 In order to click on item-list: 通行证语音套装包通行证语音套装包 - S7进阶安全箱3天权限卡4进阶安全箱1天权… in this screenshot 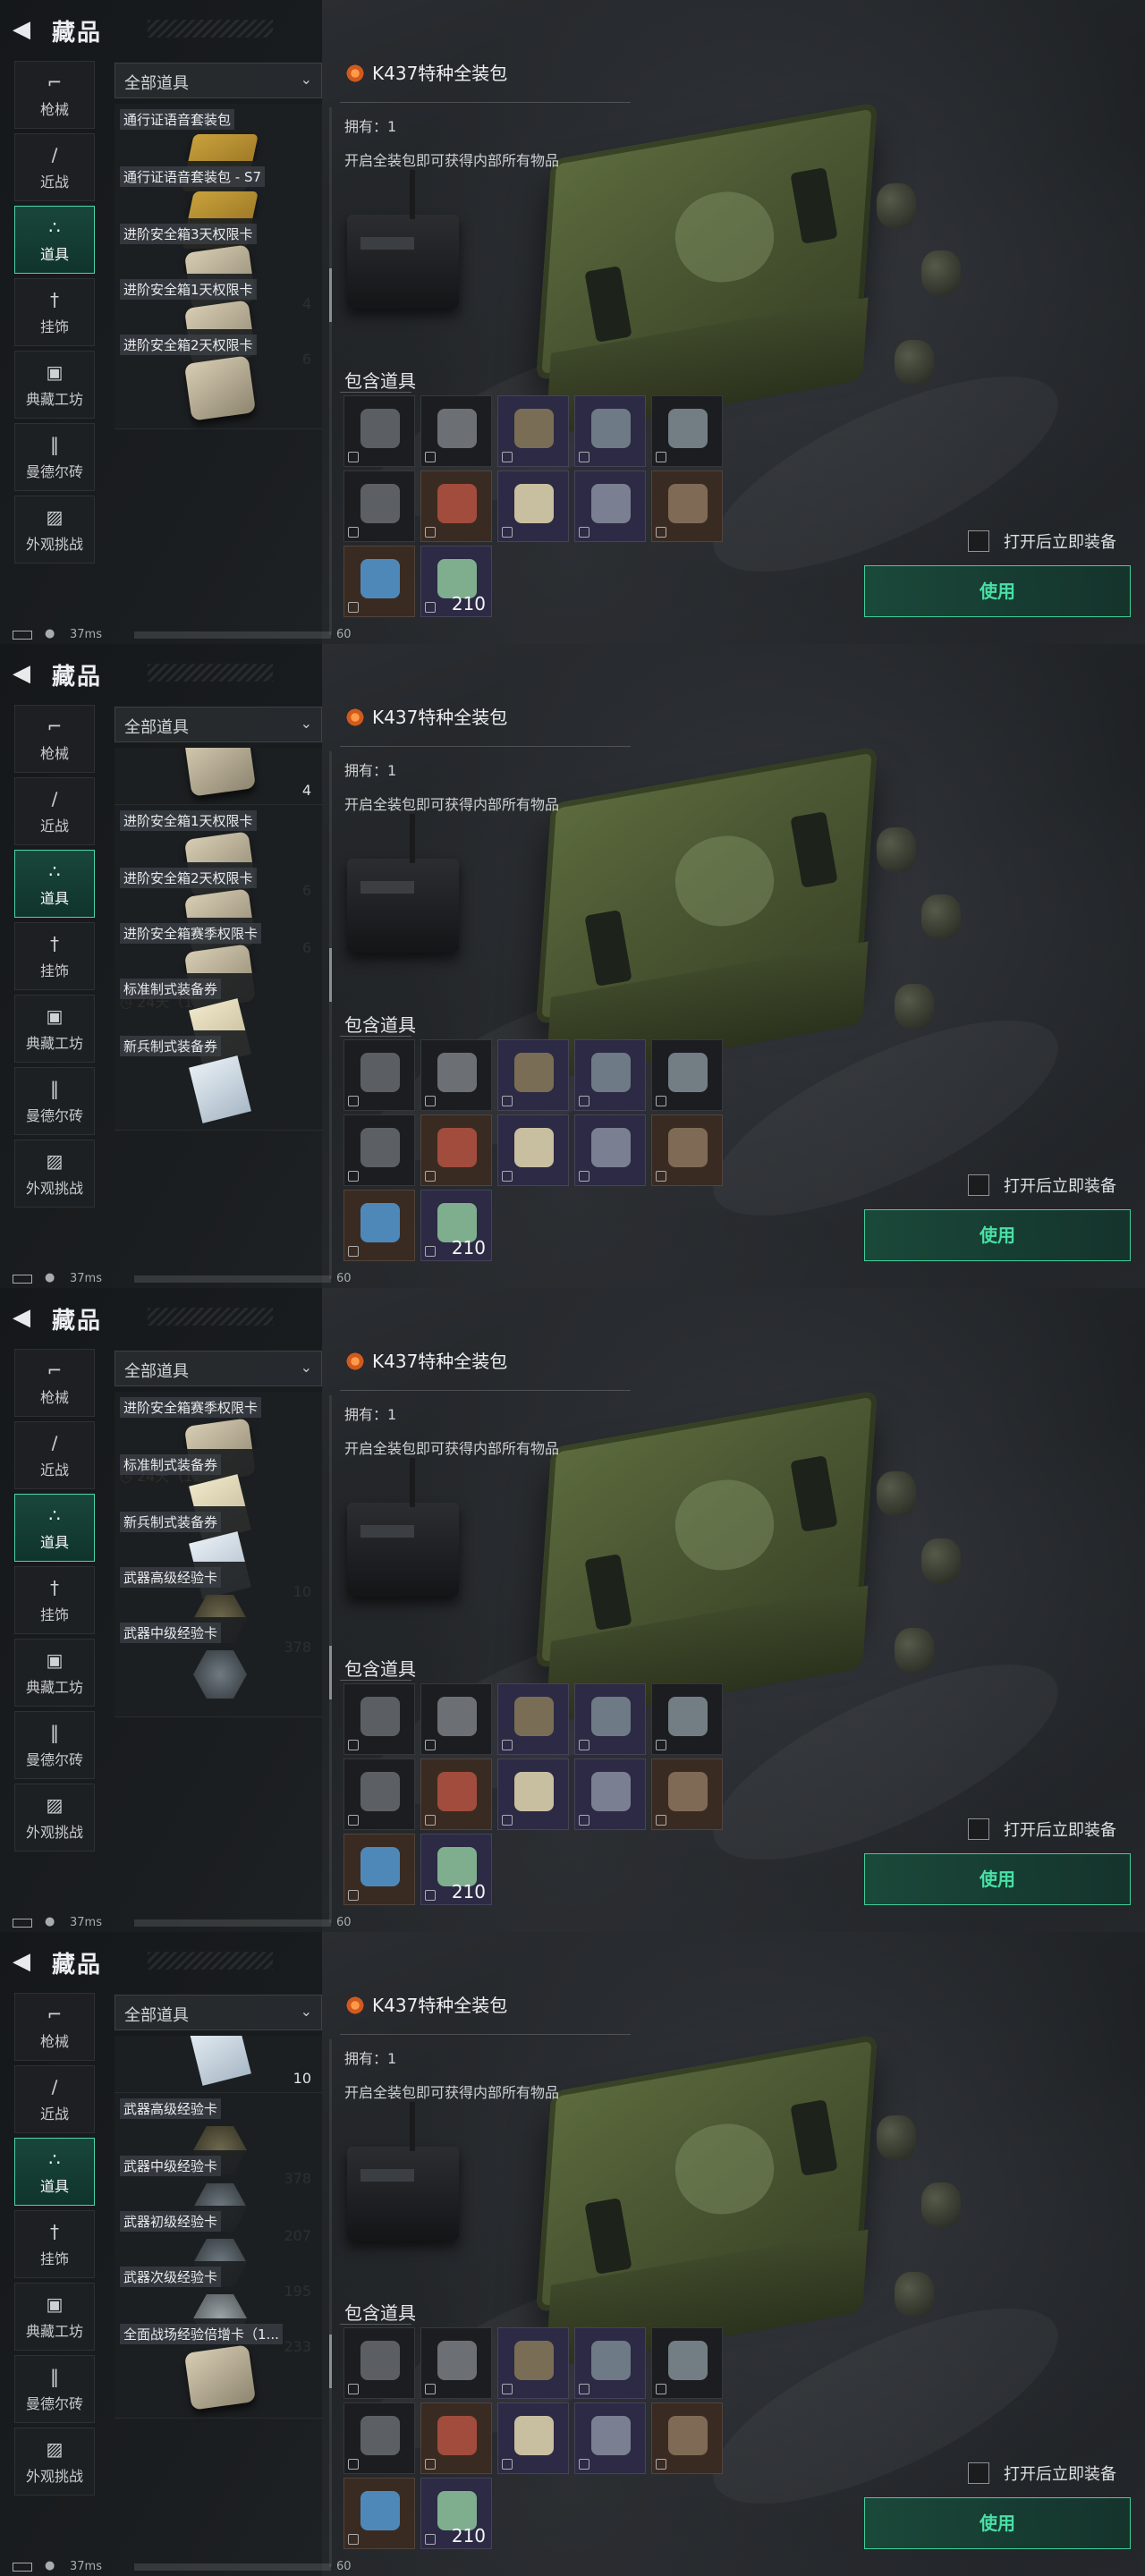, I will do `click(218, 374)`.